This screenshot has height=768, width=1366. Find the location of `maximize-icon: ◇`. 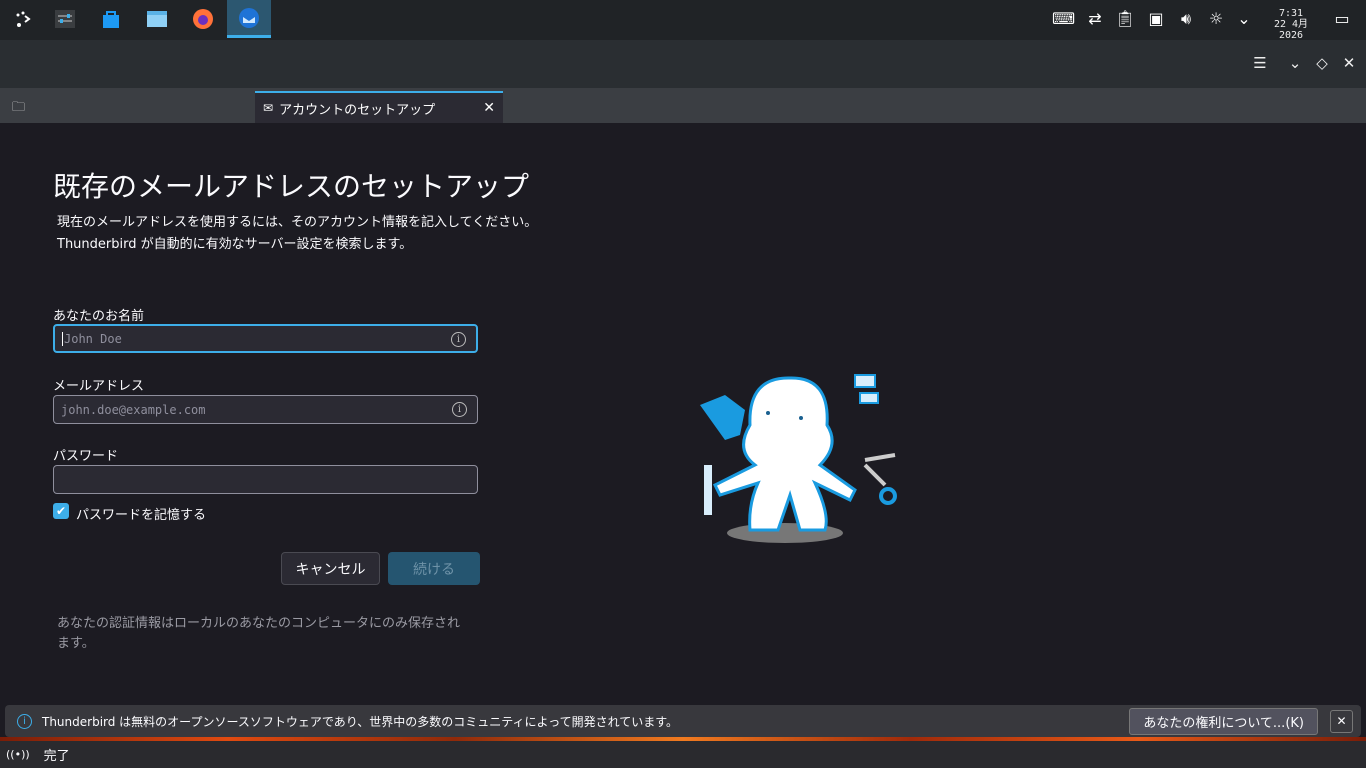

maximize-icon: ◇ is located at coordinates (1322, 63).